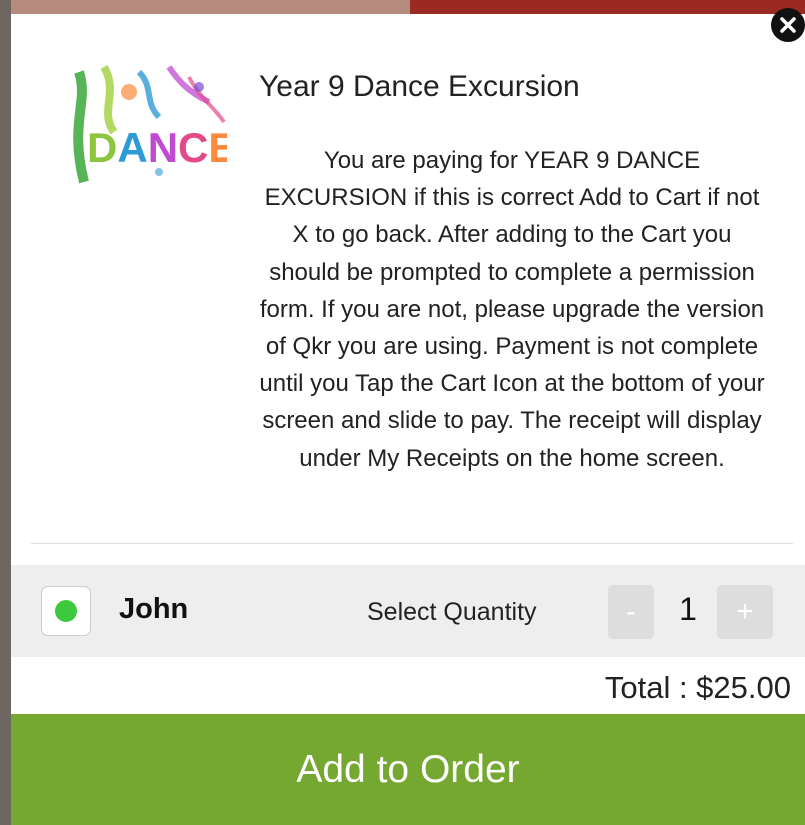  What do you see at coordinates (631, 612) in the screenshot?
I see `quantity-decrease-button: -` at bounding box center [631, 612].